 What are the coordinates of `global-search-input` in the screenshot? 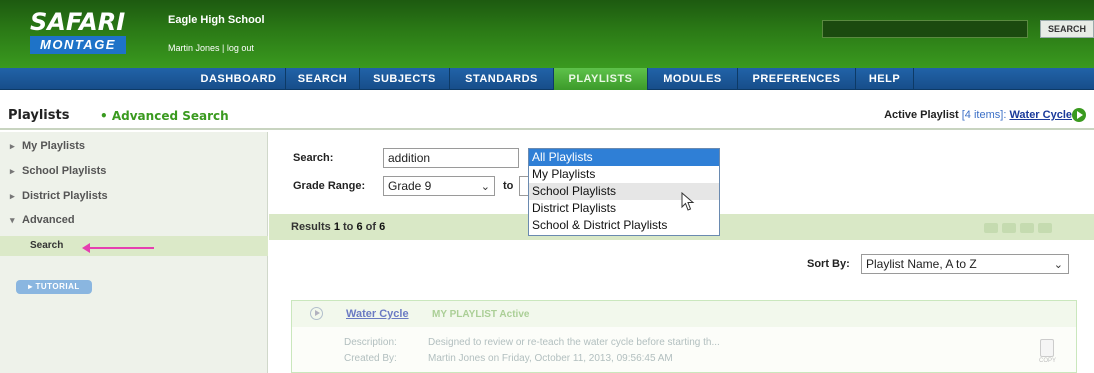 It's located at (925, 29).